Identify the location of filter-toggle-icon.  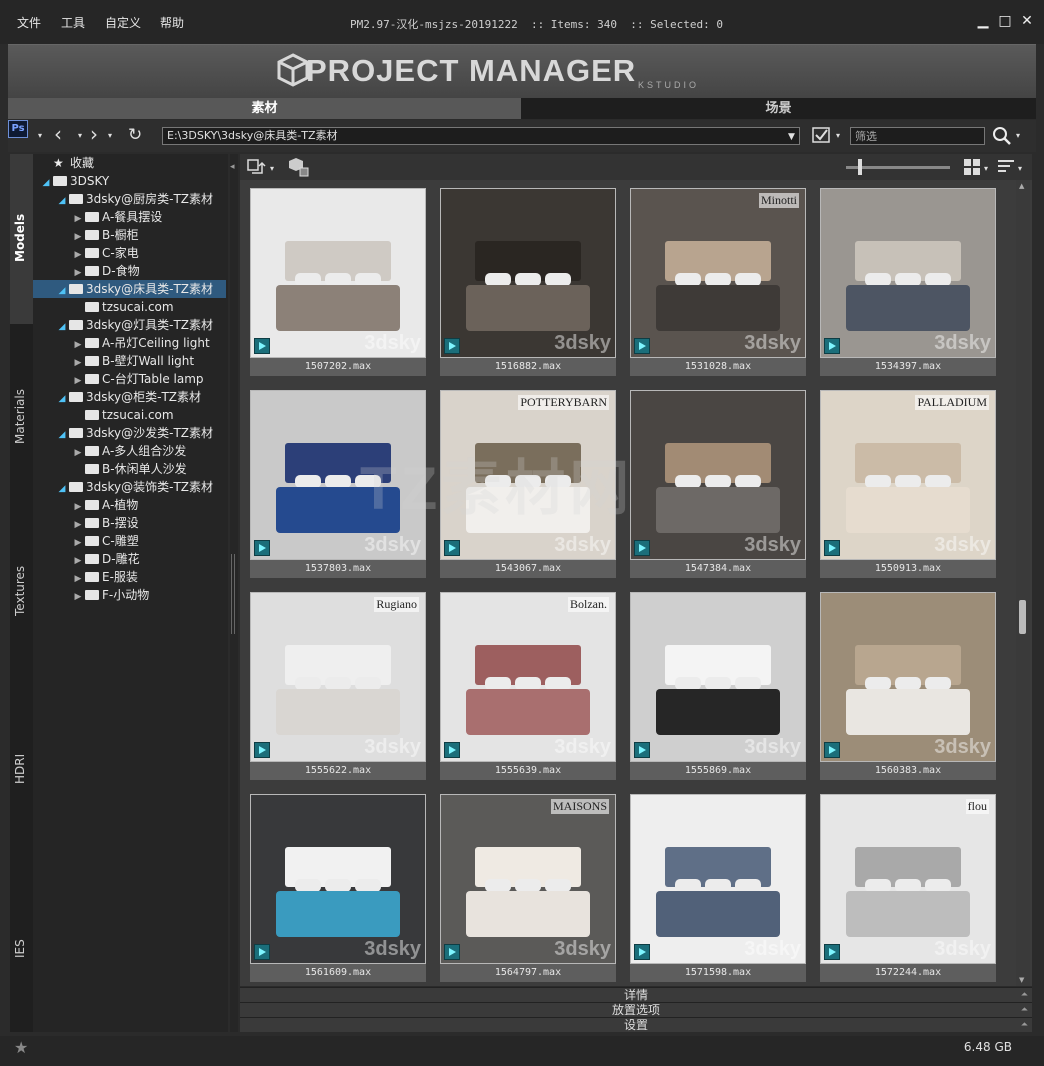
(822, 136).